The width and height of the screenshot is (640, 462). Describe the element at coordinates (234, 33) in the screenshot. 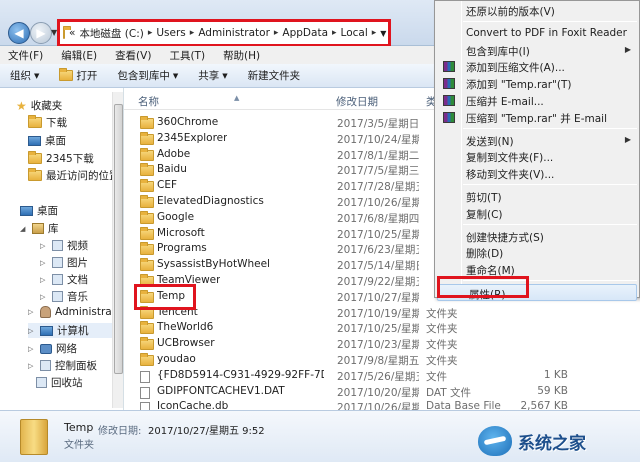

I see `breadcrumb-administrator: Administrator` at that location.